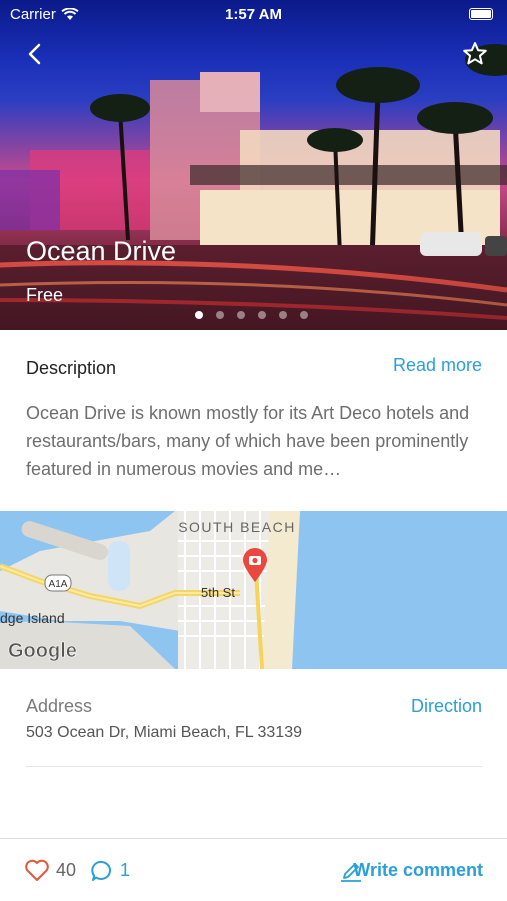  What do you see at coordinates (418, 870) in the screenshot?
I see `write-comment-button: Write comment` at bounding box center [418, 870].